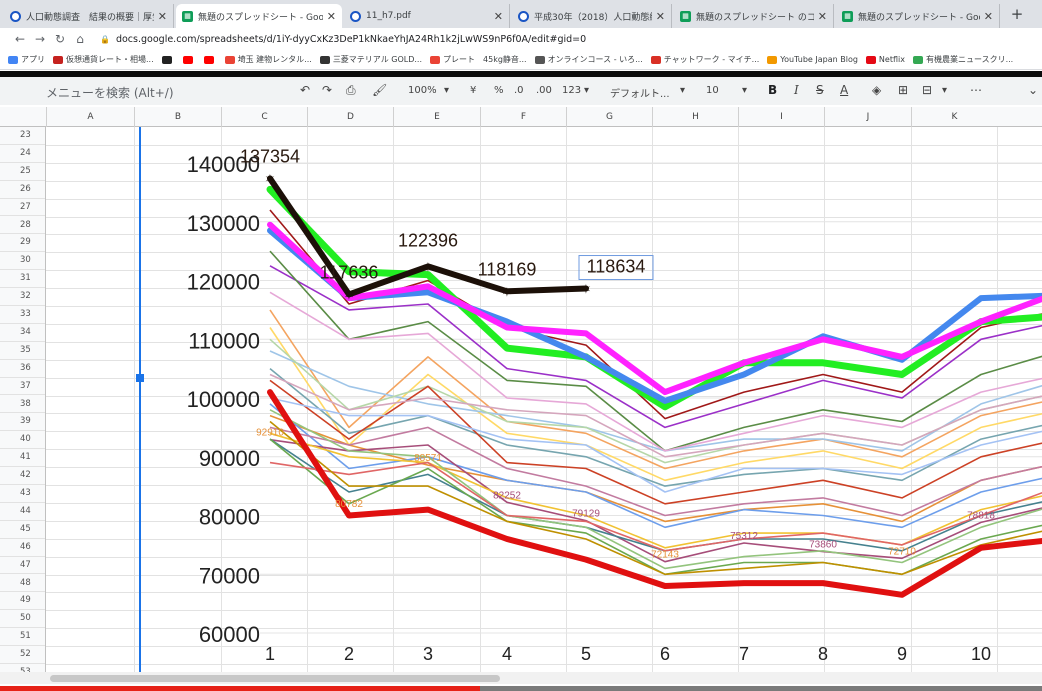  What do you see at coordinates (40, 39) in the screenshot?
I see `forward-arrow-icon: →` at bounding box center [40, 39].